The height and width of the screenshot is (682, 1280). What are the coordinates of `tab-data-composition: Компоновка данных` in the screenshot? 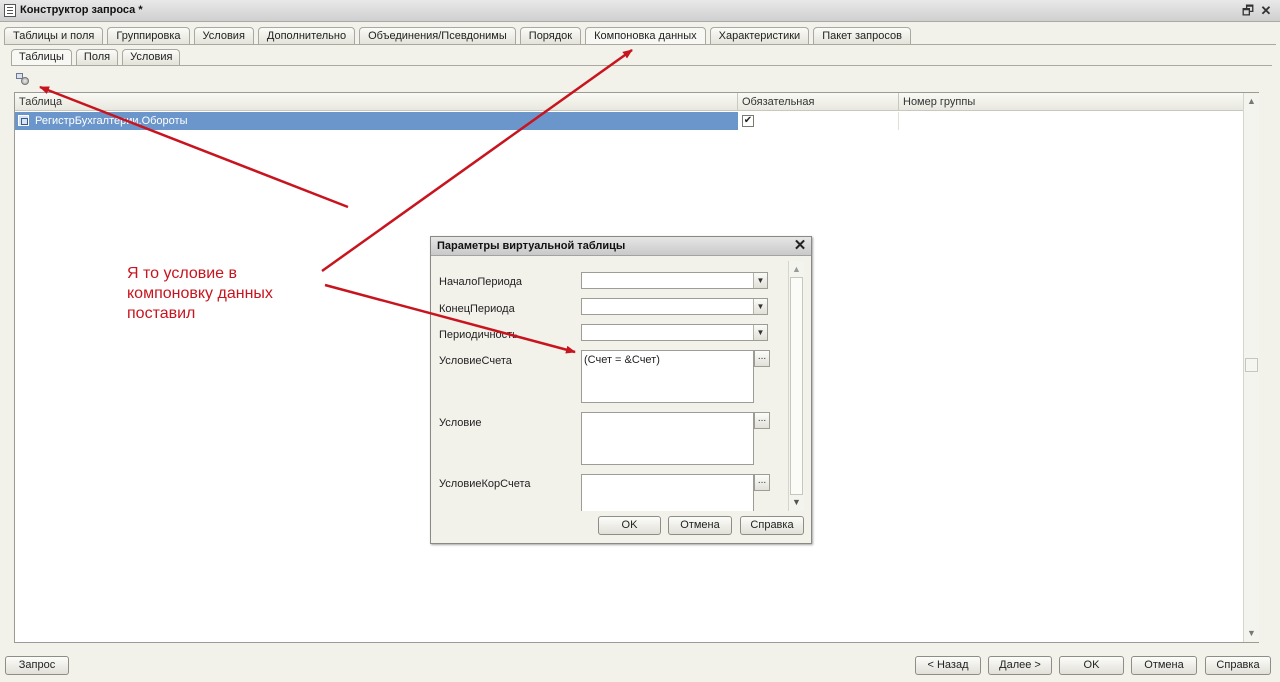 It's located at (645, 36).